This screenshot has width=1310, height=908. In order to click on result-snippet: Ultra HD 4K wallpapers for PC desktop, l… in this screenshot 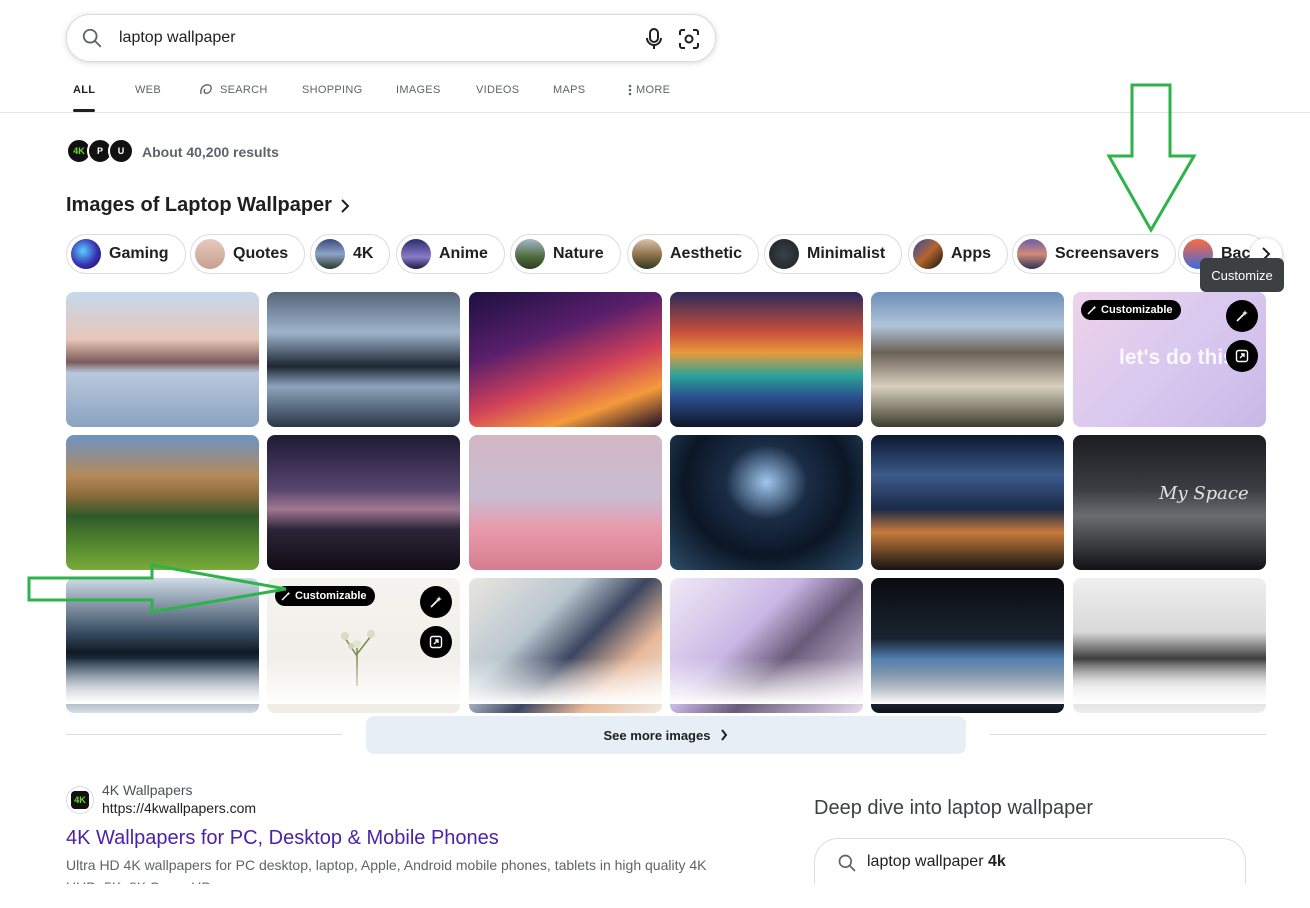, I will do `click(386, 870)`.